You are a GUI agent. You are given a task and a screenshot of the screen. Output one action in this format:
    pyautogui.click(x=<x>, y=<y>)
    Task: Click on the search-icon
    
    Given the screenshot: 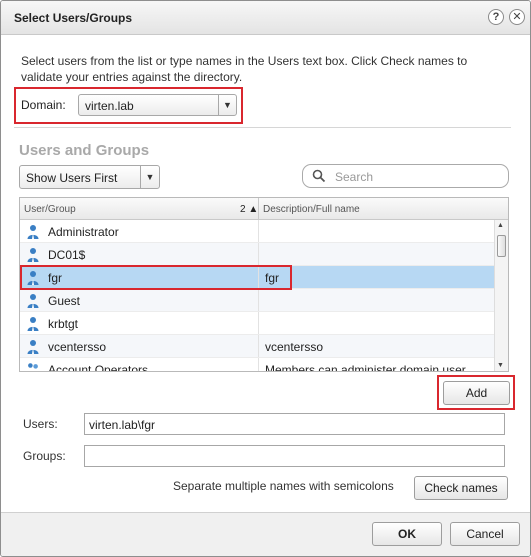 What is the action you would take?
    pyautogui.click(x=319, y=176)
    